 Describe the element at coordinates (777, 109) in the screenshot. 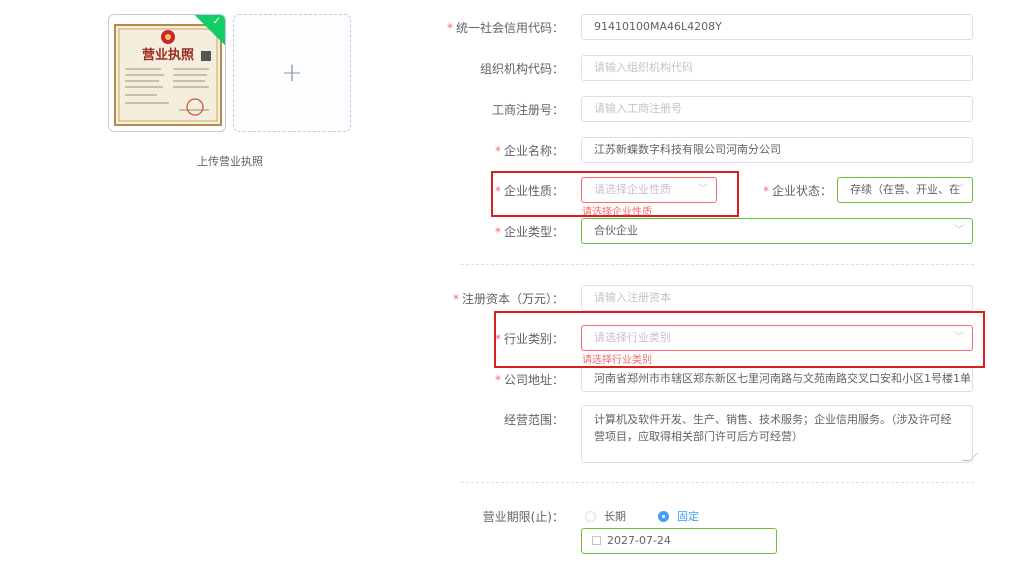

I see `reg-no-input: 请输入工商注册号` at that location.